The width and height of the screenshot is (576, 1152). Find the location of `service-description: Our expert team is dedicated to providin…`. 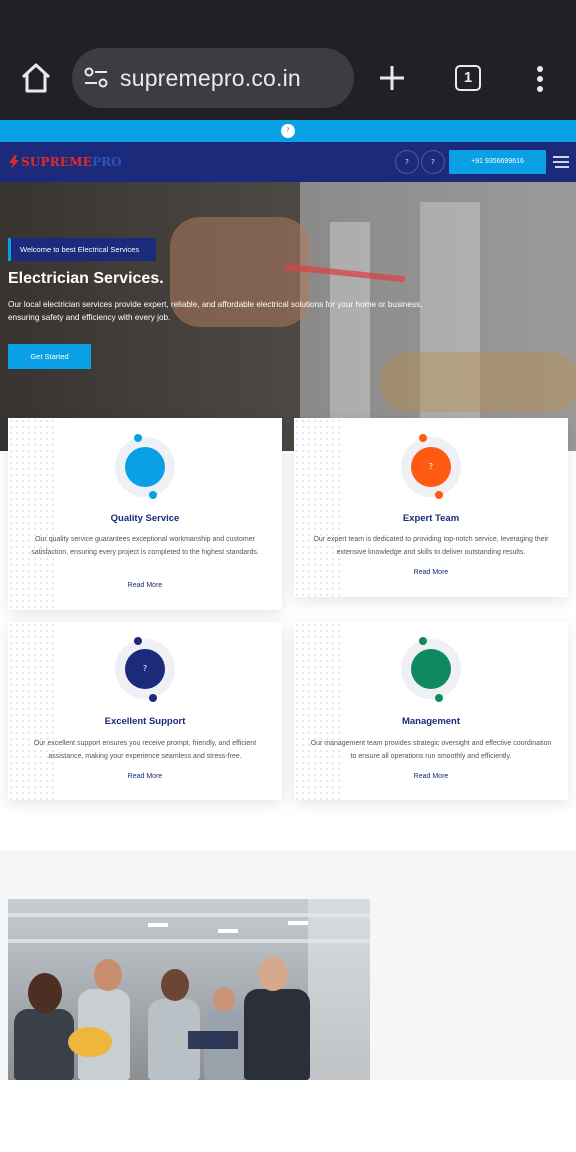

service-description: Our expert team is dedicated to providin… is located at coordinates (431, 546).